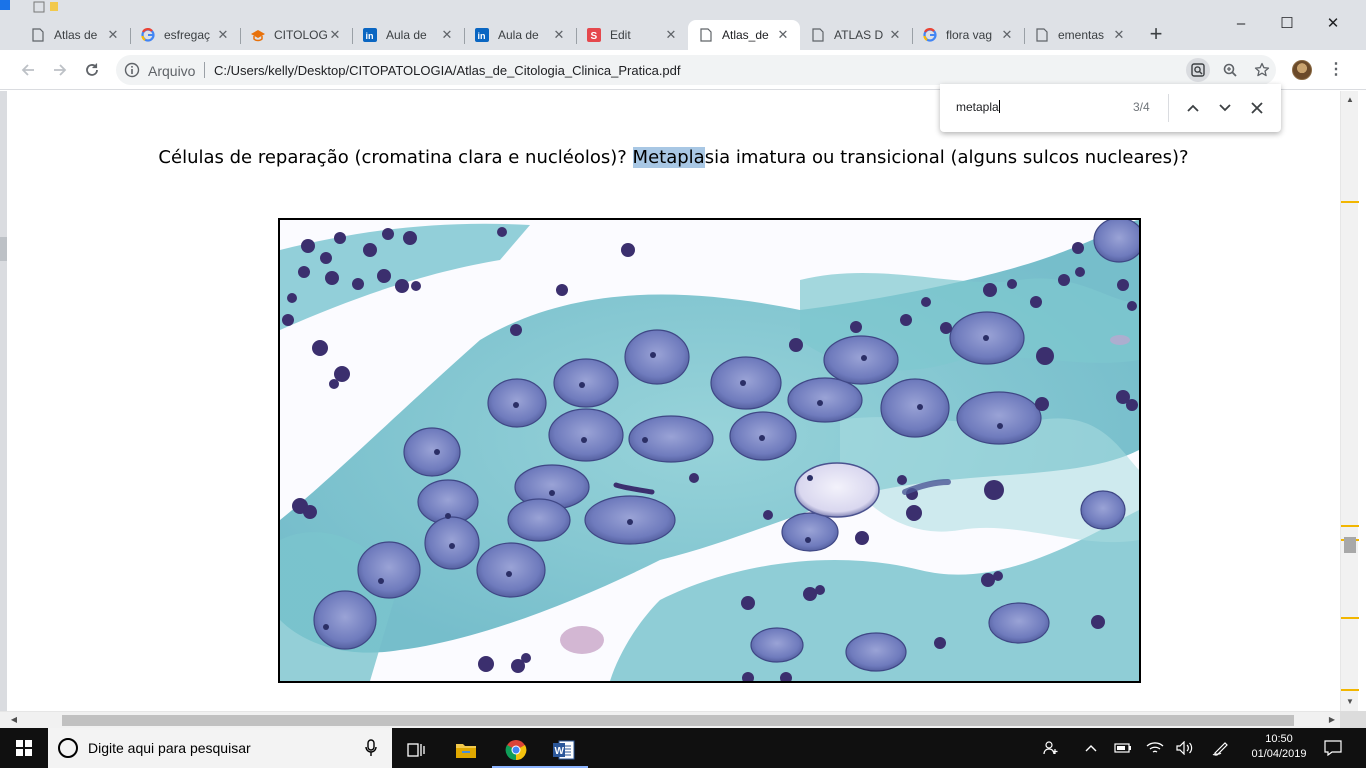  What do you see at coordinates (1287, 24) in the screenshot?
I see `maximize-button: ☐` at bounding box center [1287, 24].